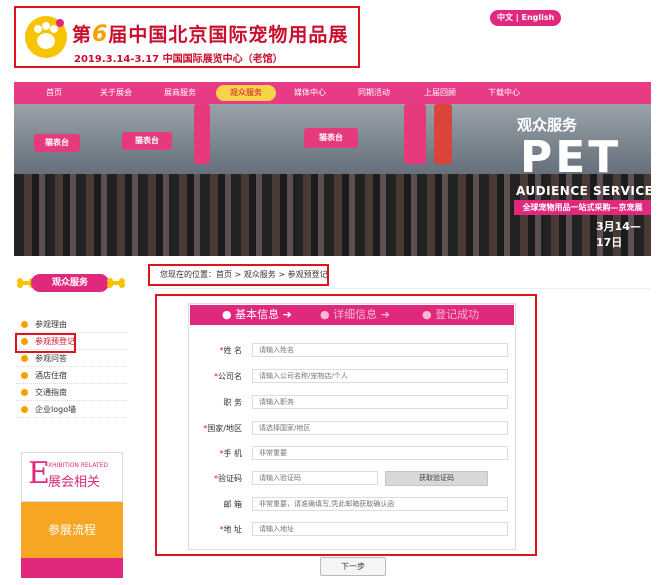 Image resolution: width=657 pixels, height=585 pixels. What do you see at coordinates (232, 504) in the screenshot?
I see `field-label: 邮 箱` at bounding box center [232, 504].